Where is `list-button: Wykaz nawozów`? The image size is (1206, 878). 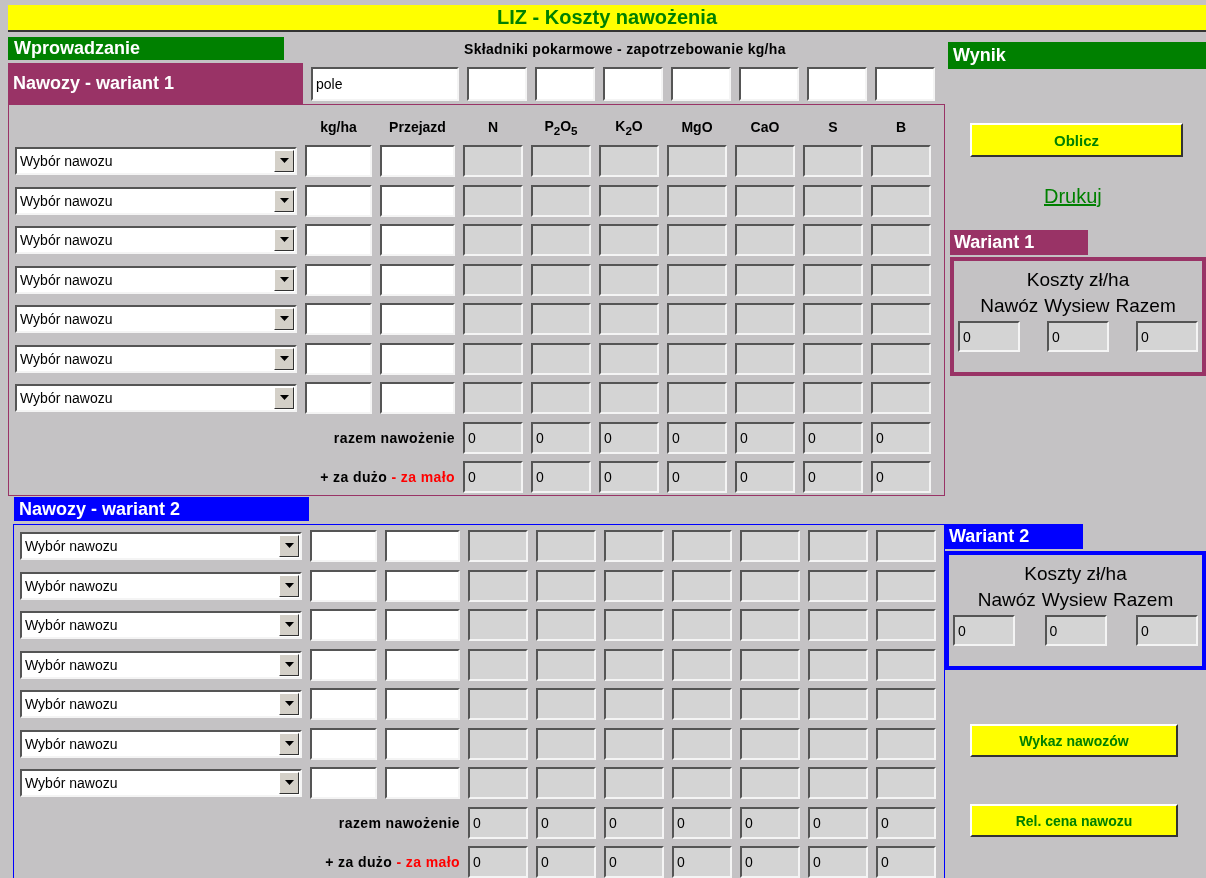 list-button: Wykaz nawozów is located at coordinates (1074, 740).